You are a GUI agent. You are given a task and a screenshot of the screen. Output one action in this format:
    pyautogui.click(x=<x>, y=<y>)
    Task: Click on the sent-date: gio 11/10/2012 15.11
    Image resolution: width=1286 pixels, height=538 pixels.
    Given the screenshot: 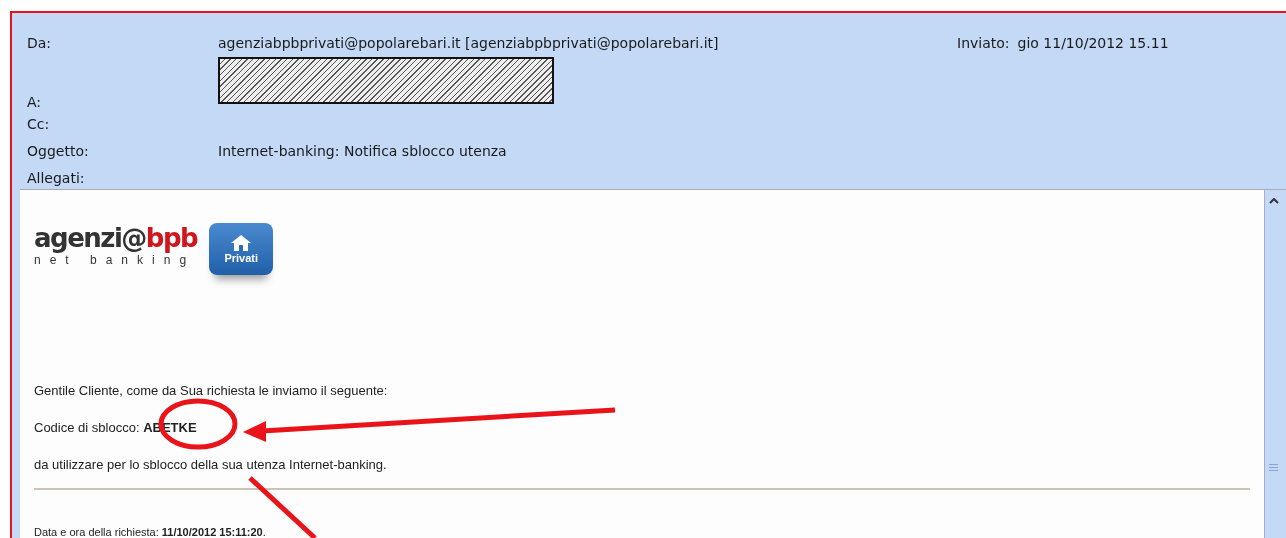 What is the action you would take?
    pyautogui.click(x=1093, y=43)
    